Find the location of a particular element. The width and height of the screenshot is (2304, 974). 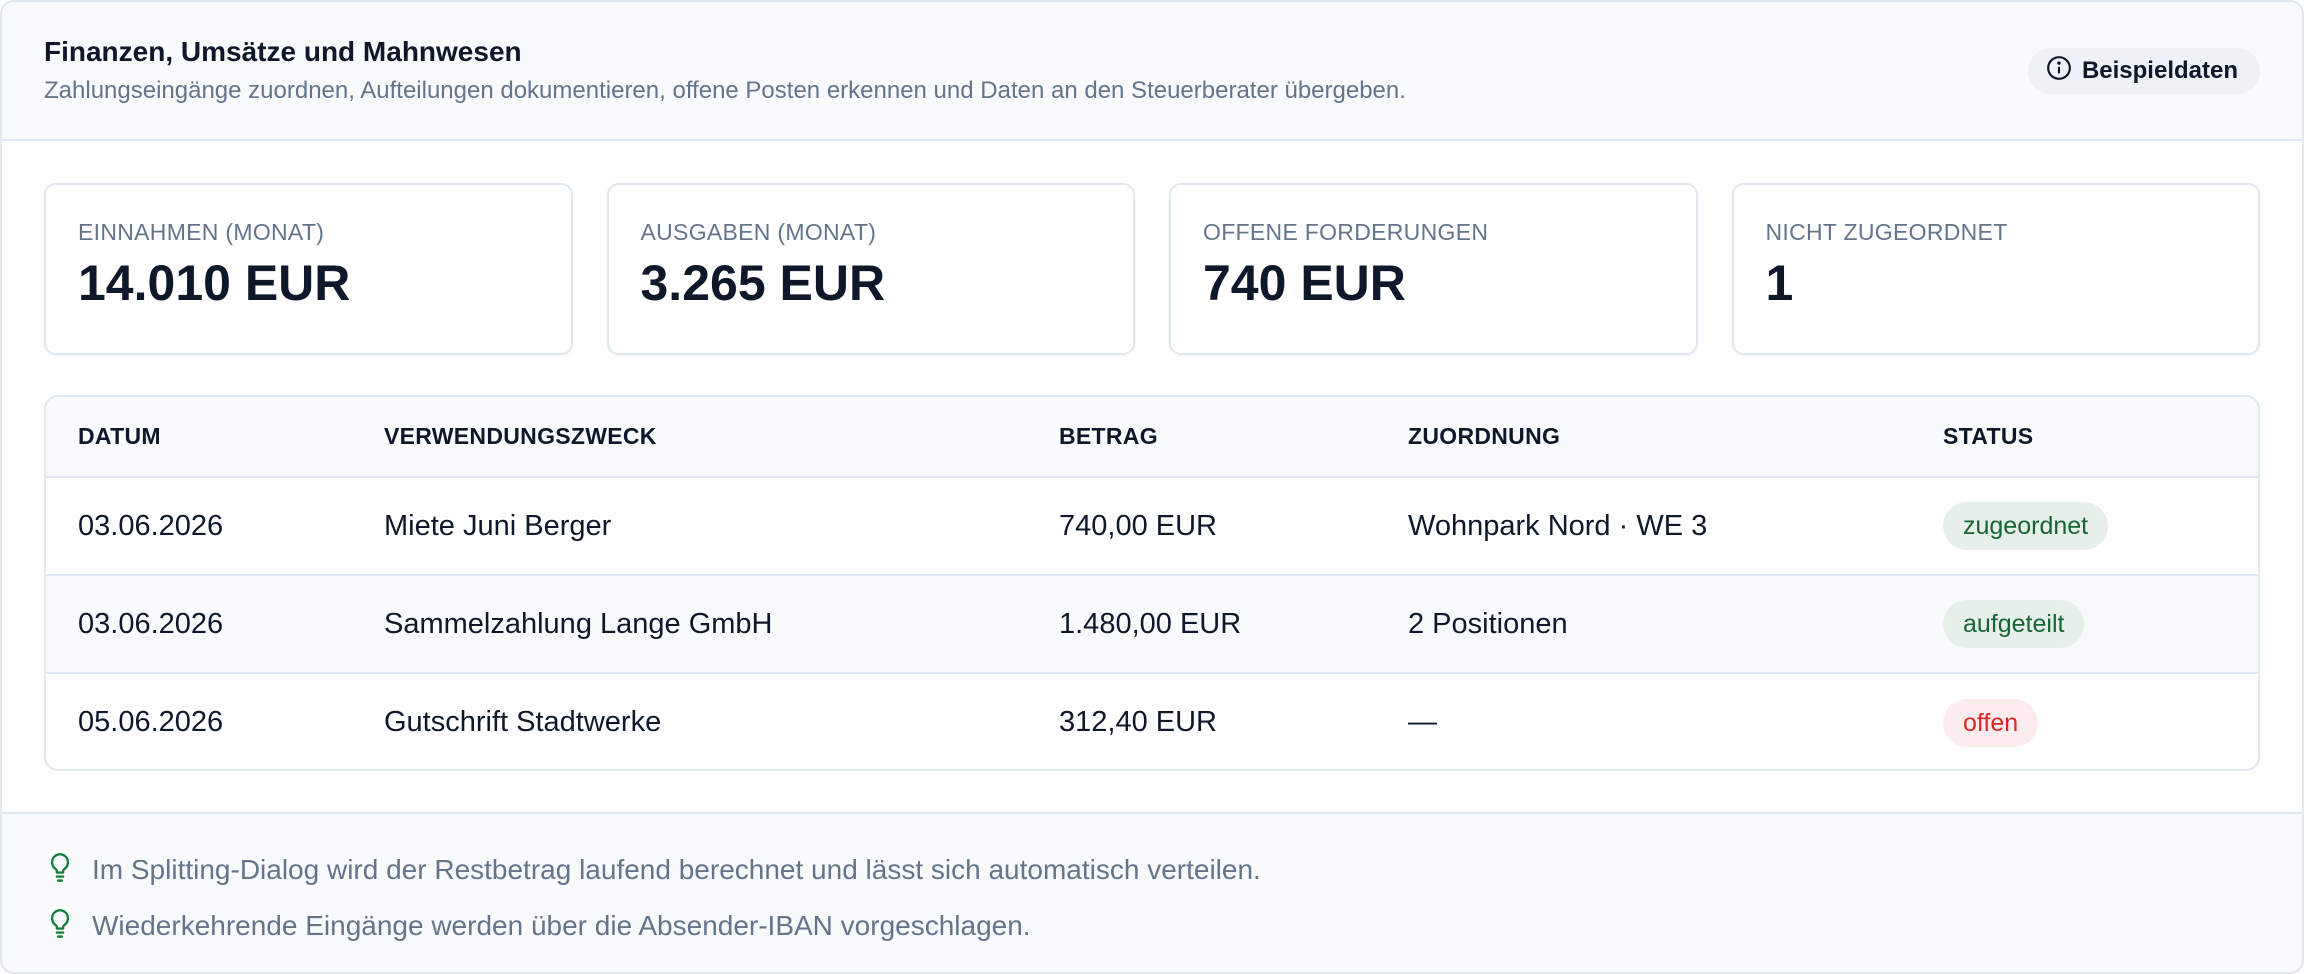

column-header-amount: BETRAG is located at coordinates (1201, 437).